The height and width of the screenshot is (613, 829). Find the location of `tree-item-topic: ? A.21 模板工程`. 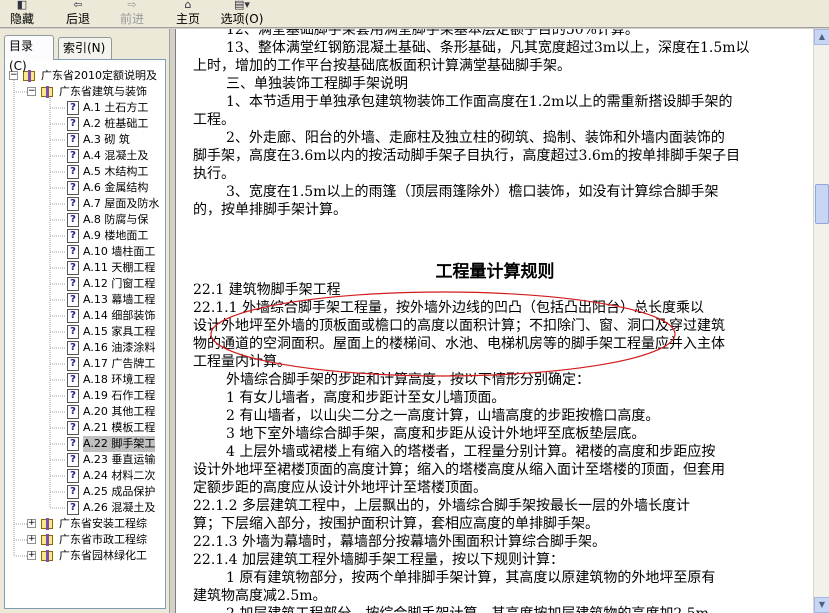

tree-item-topic: ? A.21 模板工程 is located at coordinates (85, 428).